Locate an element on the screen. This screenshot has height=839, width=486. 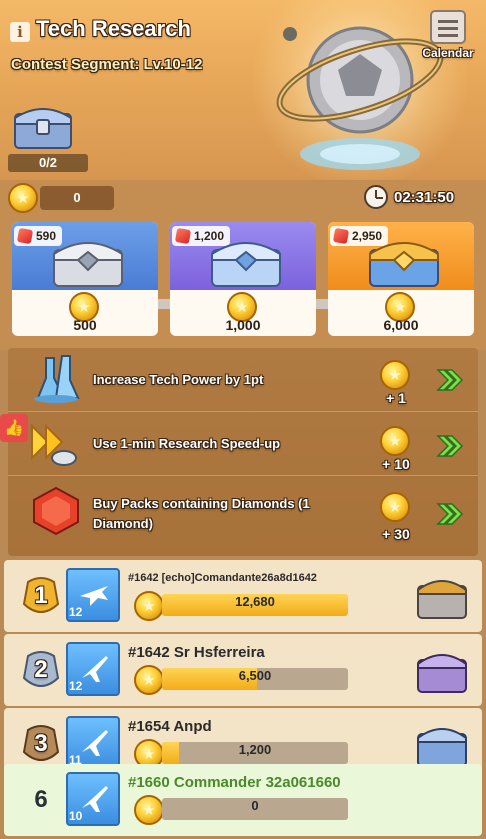
chest-progress-count: 0/2 is located at coordinates (48, 163).